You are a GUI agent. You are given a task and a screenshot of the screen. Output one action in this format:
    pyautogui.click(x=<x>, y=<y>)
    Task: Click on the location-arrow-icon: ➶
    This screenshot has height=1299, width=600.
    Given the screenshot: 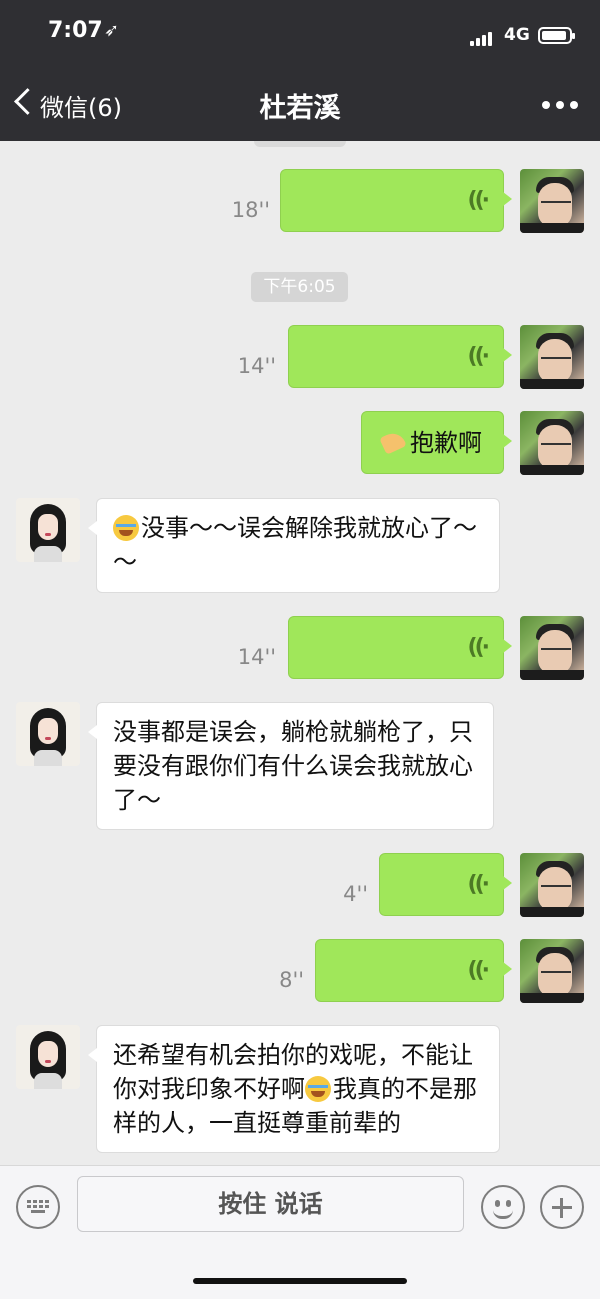 What is the action you would take?
    pyautogui.click(x=112, y=30)
    